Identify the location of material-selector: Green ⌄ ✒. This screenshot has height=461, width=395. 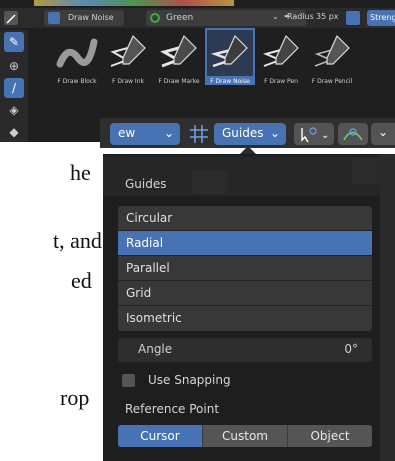
(226, 18).